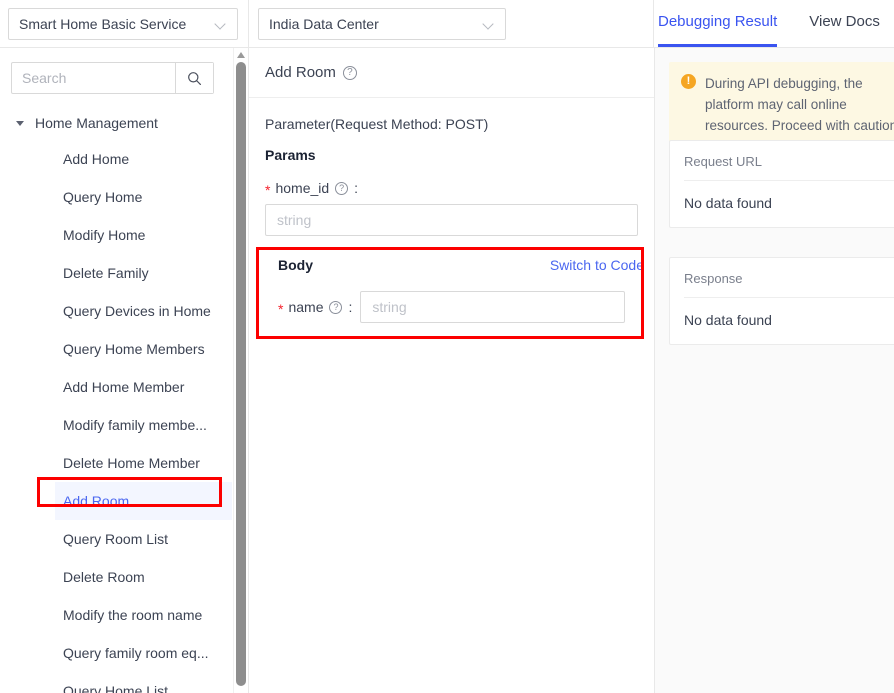  I want to click on response-card: Response No data found, so click(781, 301).